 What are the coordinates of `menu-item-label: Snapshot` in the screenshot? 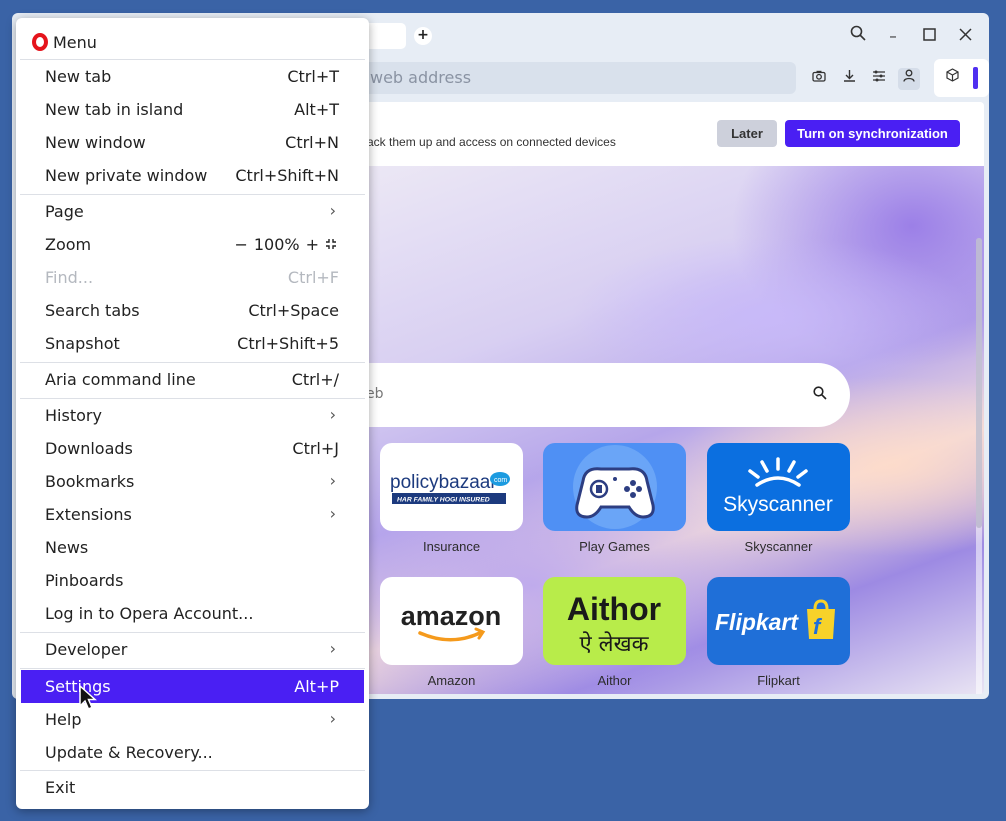 It's located at (82, 343).